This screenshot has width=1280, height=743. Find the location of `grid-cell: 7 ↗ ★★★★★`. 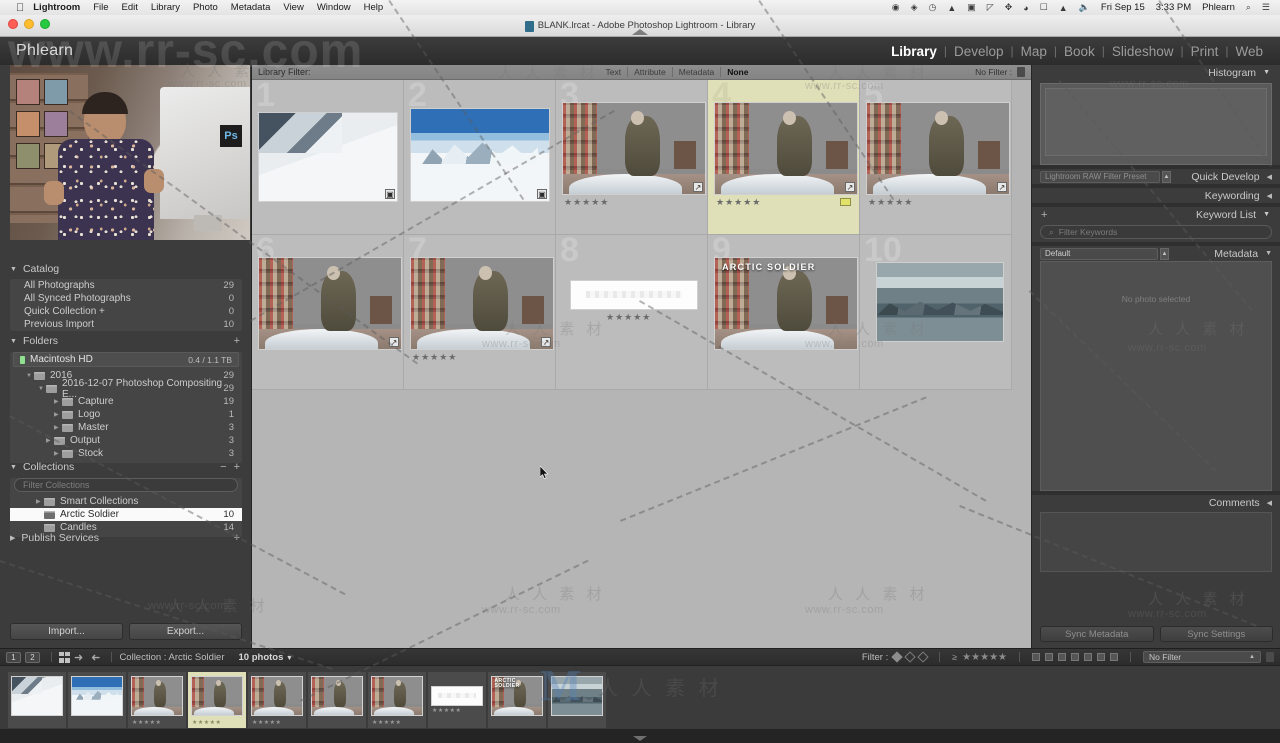

grid-cell: 7 ↗ ★★★★★ is located at coordinates (480, 311).